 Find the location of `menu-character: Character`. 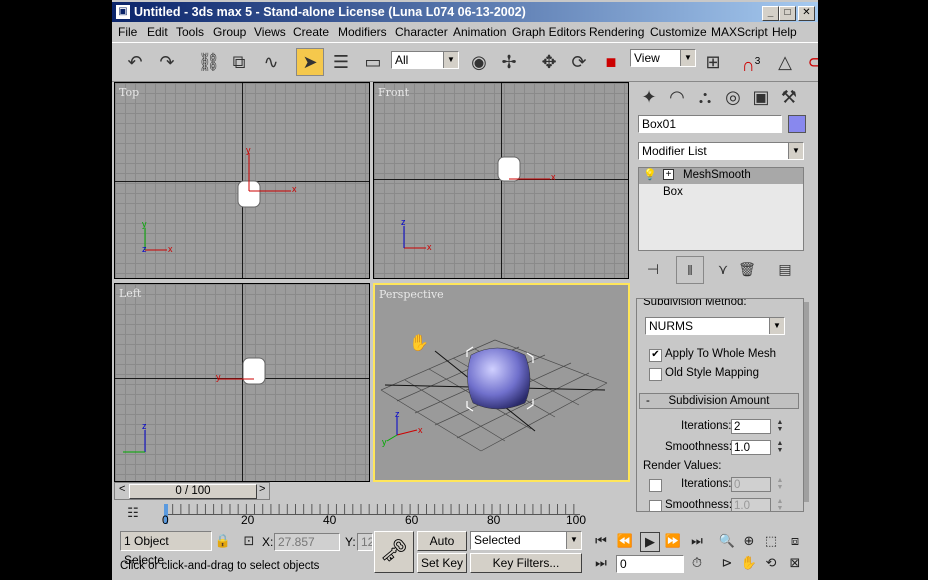

menu-character: Character is located at coordinates (421, 32).